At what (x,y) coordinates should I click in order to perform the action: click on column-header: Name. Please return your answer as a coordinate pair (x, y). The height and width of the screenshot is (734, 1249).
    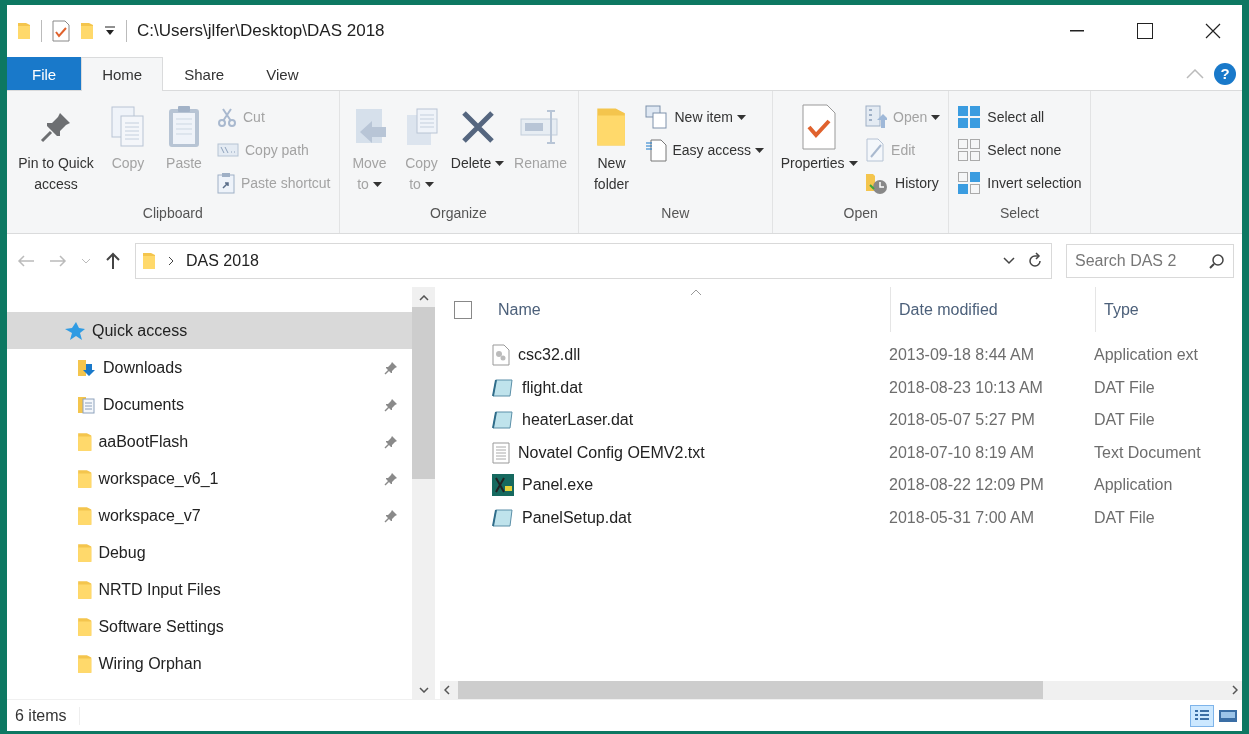
    Looking at the image, I should click on (690, 309).